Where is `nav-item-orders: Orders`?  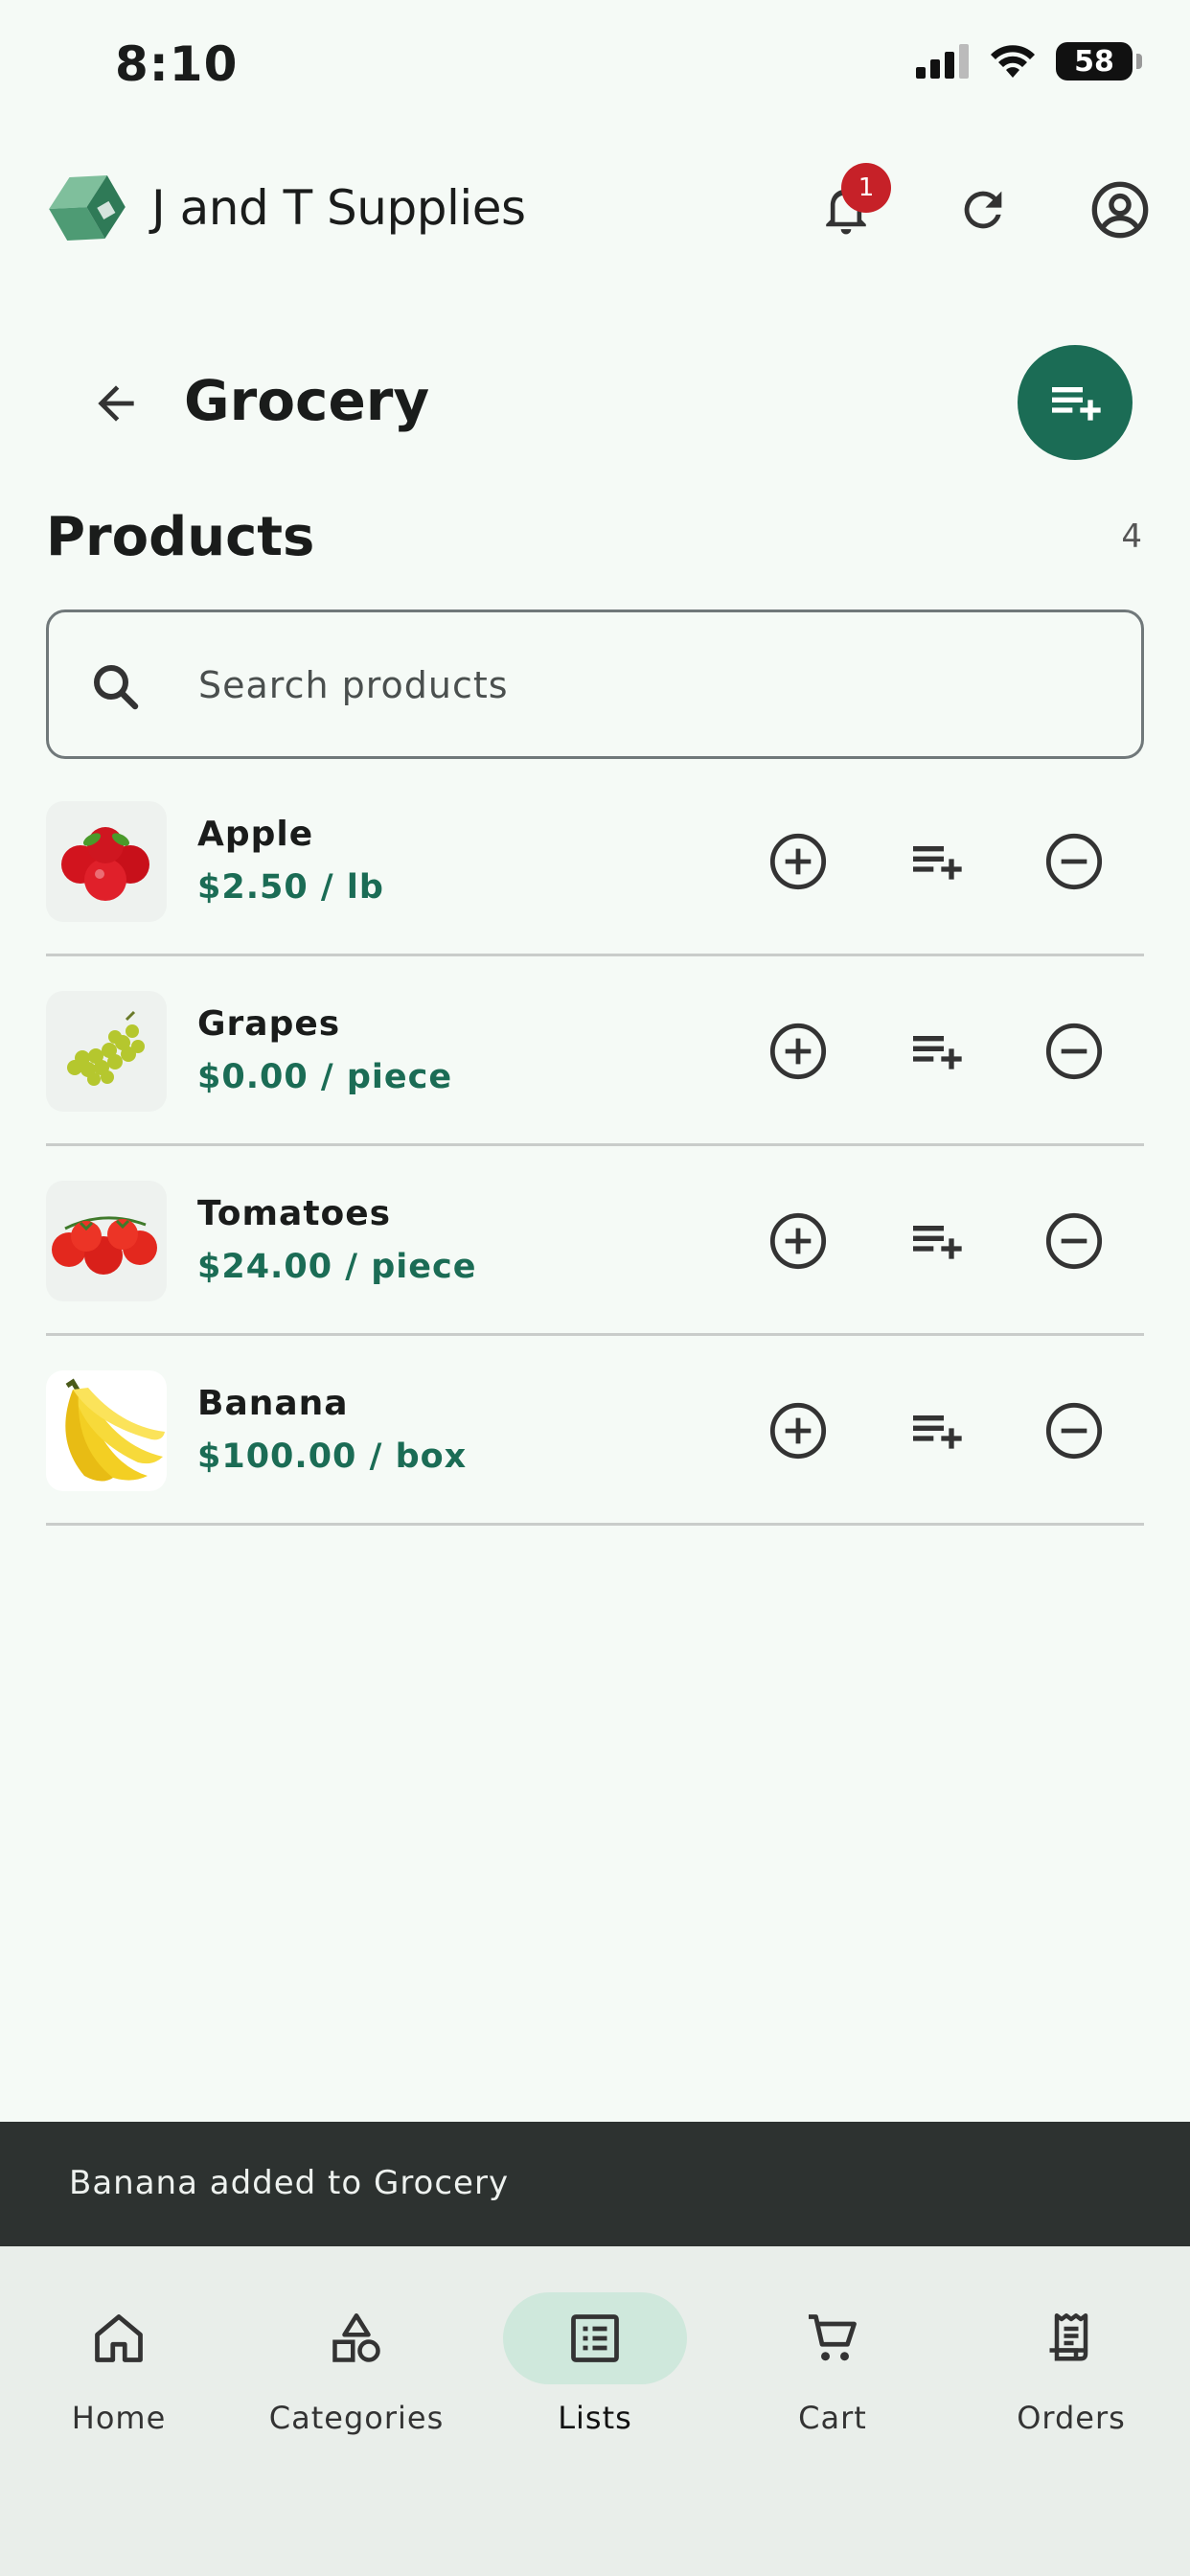 nav-item-orders: Orders is located at coordinates (1084, 2364).